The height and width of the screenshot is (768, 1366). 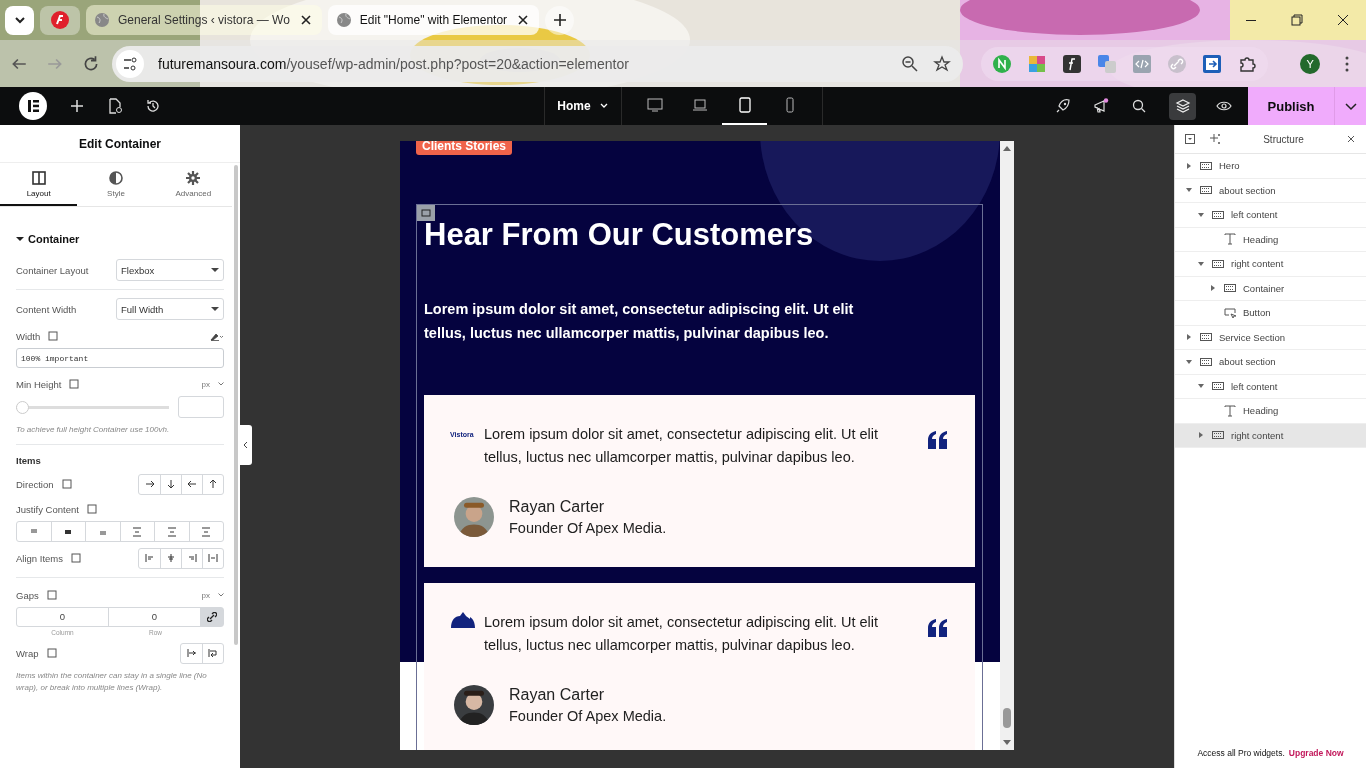 I want to click on field-label: Align Items, so click(x=39, y=558).